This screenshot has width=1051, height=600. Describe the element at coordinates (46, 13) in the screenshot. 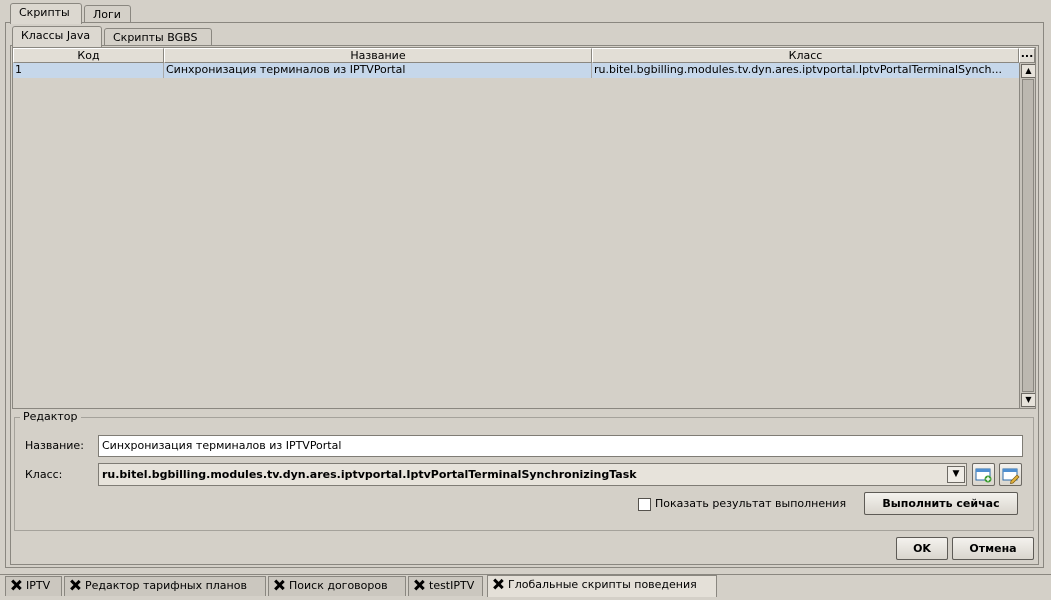

I see `tab-scripts: Скрипты` at that location.